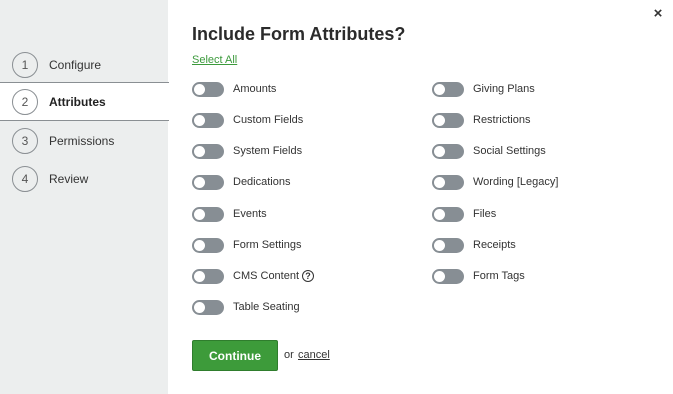  What do you see at coordinates (208, 120) in the screenshot?
I see `custom-fields-toggle-switch` at bounding box center [208, 120].